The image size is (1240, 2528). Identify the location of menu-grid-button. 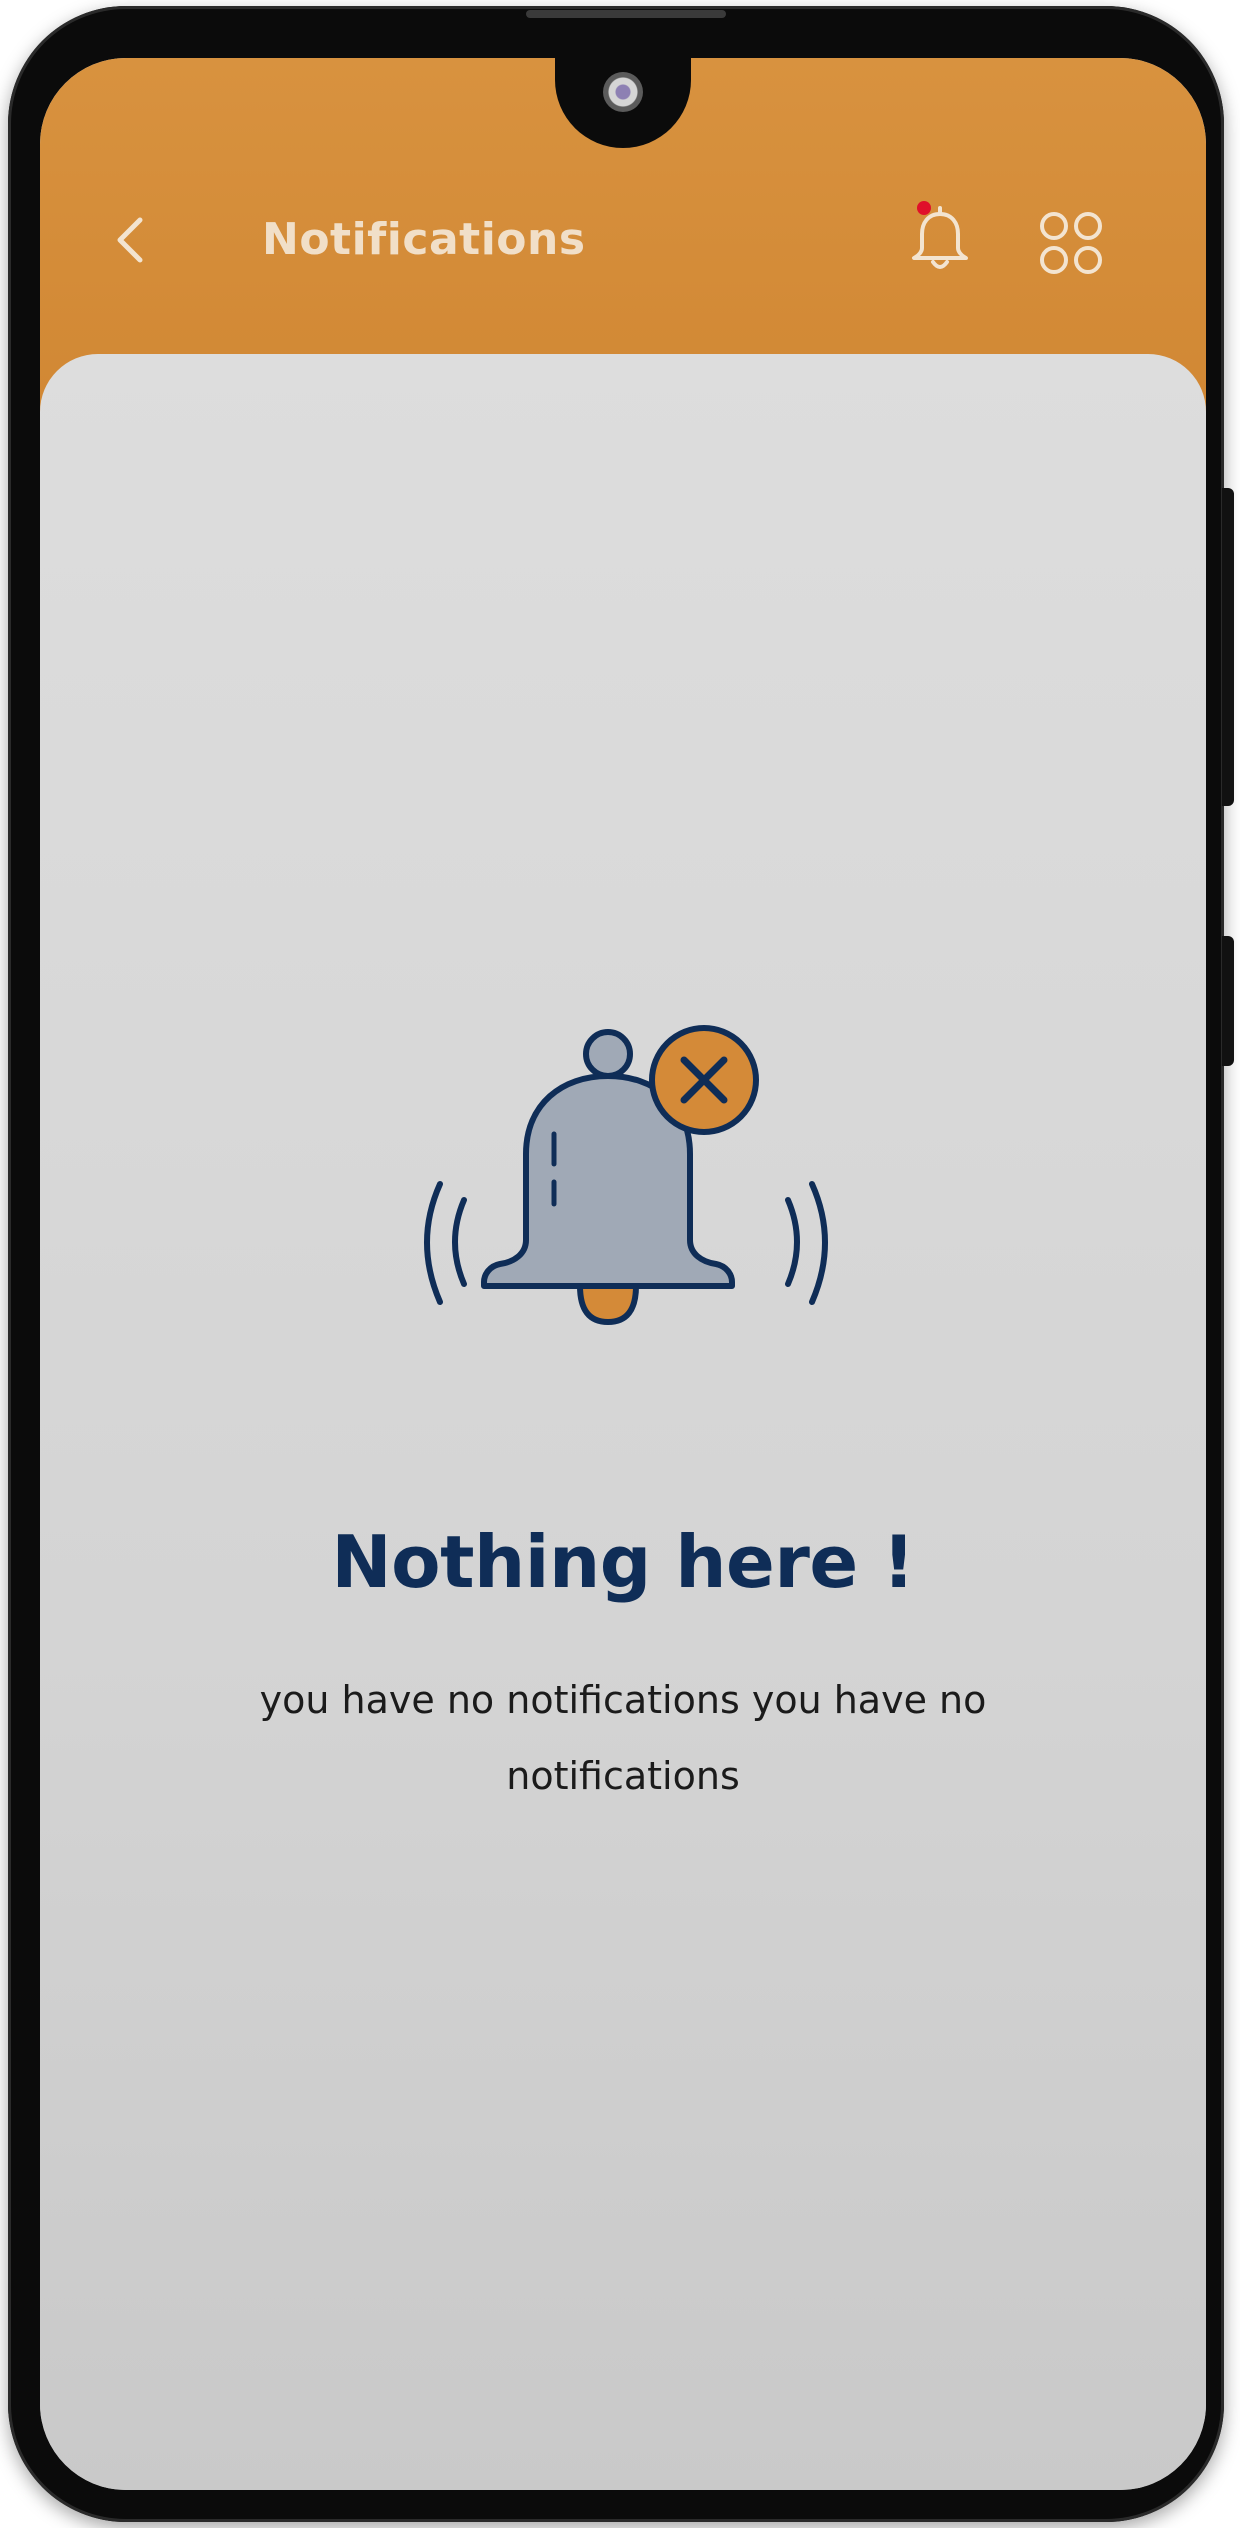
(1071, 243).